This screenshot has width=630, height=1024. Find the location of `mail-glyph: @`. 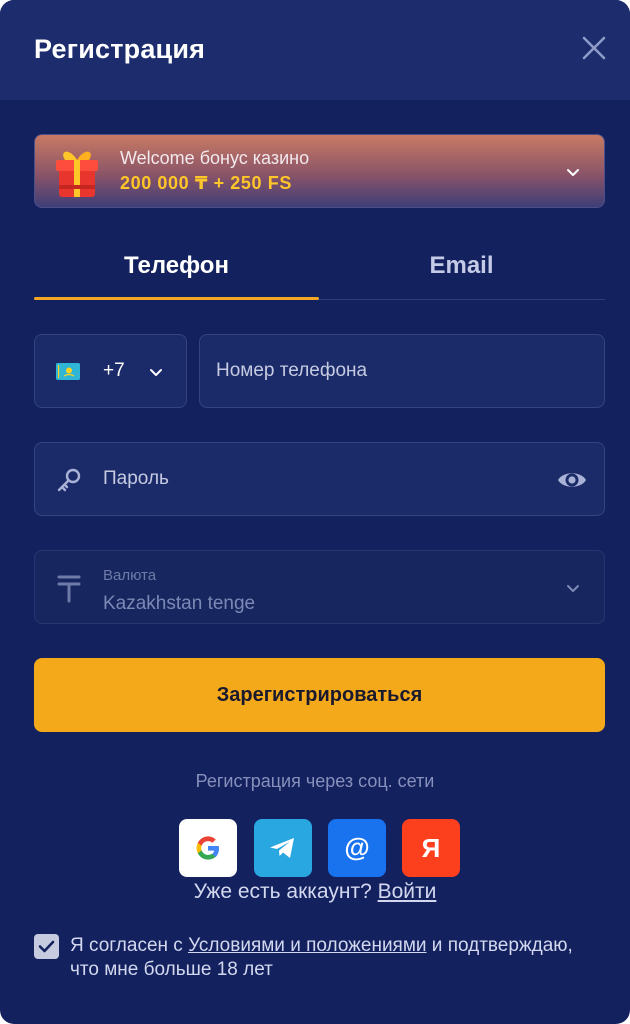

mail-glyph: @ is located at coordinates (356, 847).